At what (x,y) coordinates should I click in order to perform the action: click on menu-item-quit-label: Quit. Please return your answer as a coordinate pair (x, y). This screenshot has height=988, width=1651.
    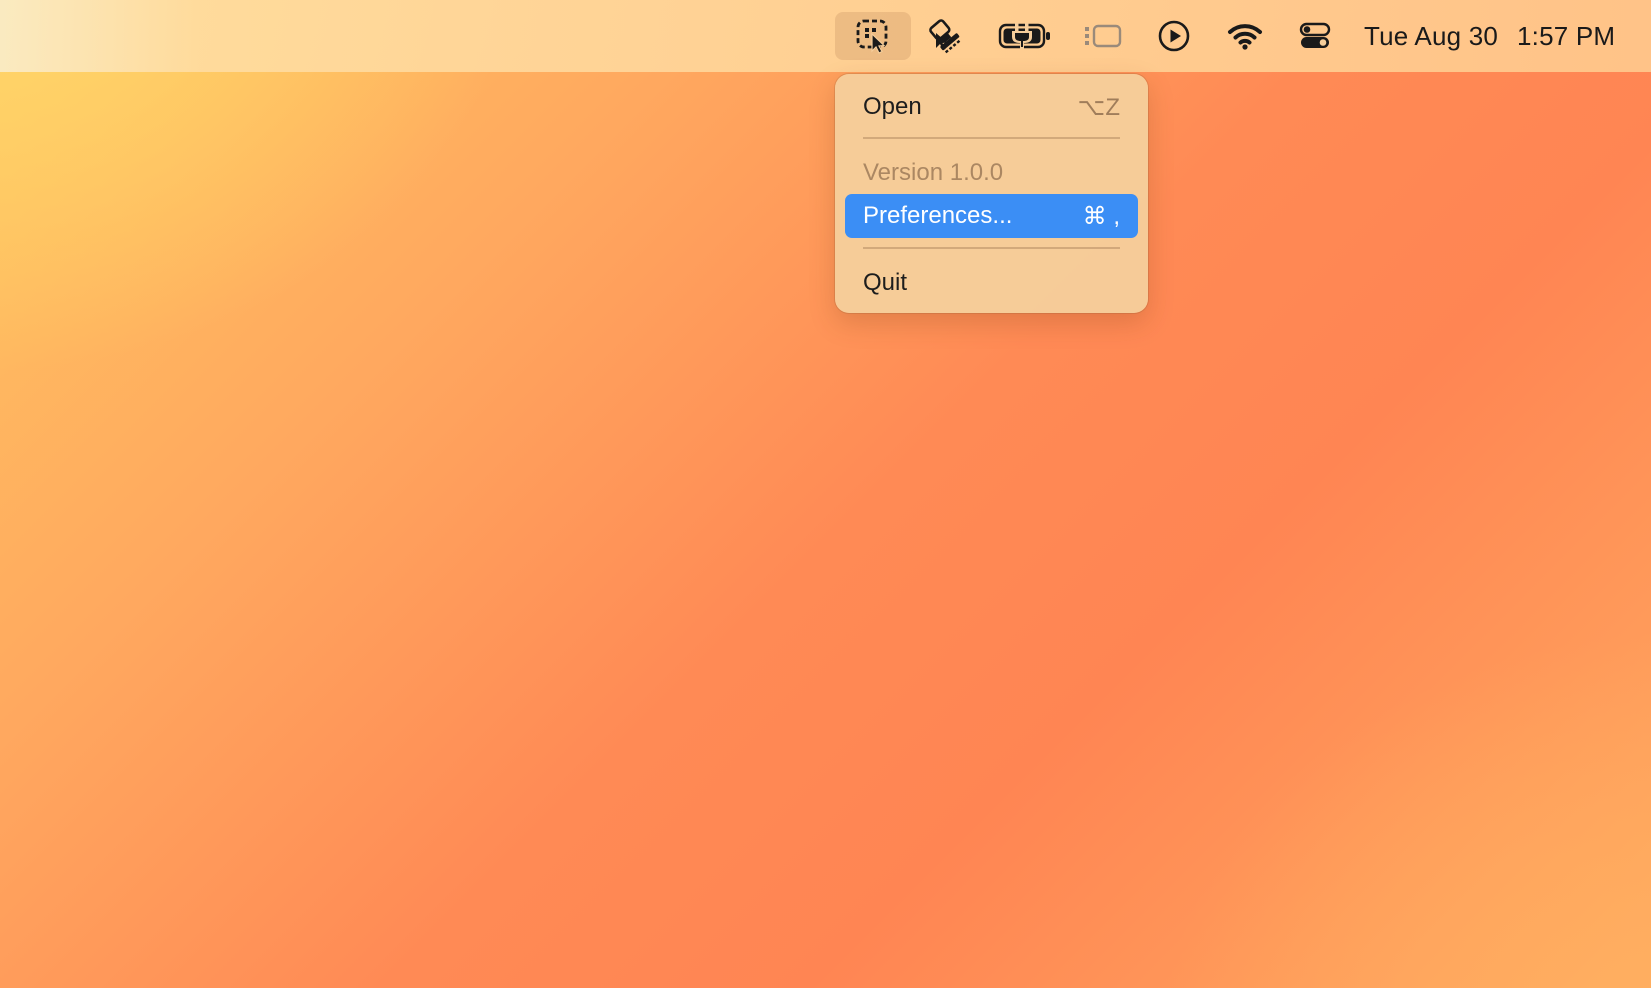
    Looking at the image, I should click on (885, 282).